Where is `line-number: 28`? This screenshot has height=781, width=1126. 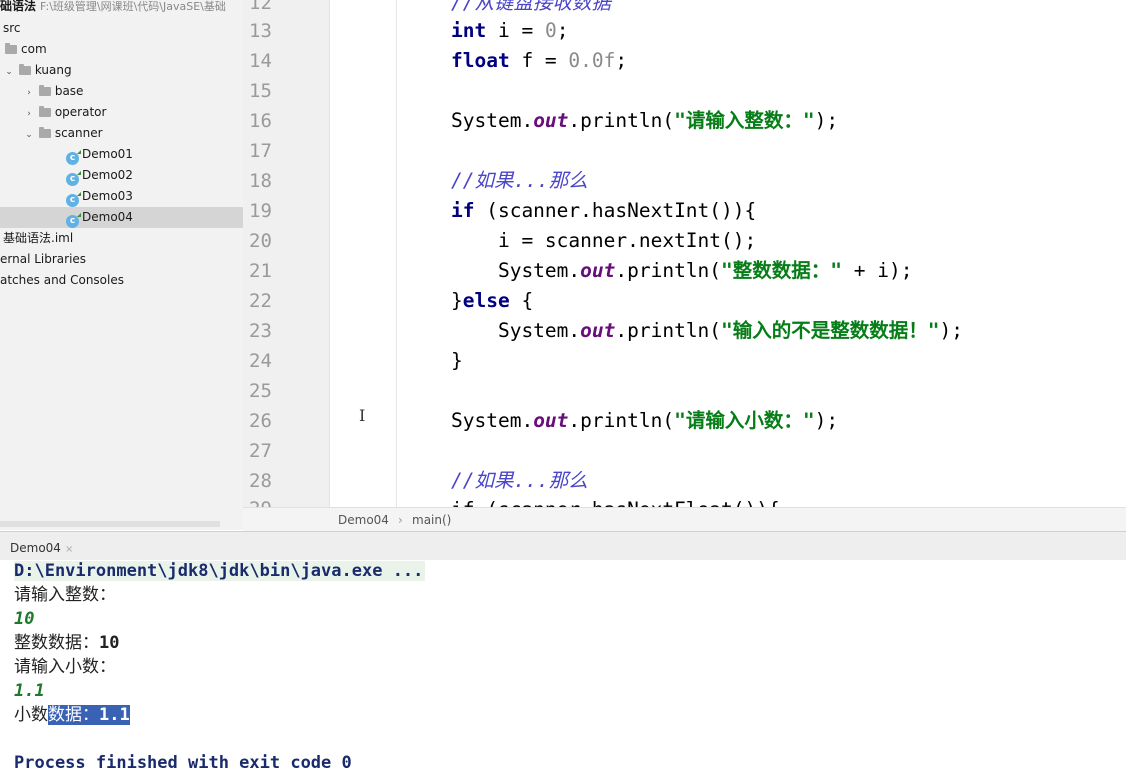
line-number: 28 is located at coordinates (260, 481).